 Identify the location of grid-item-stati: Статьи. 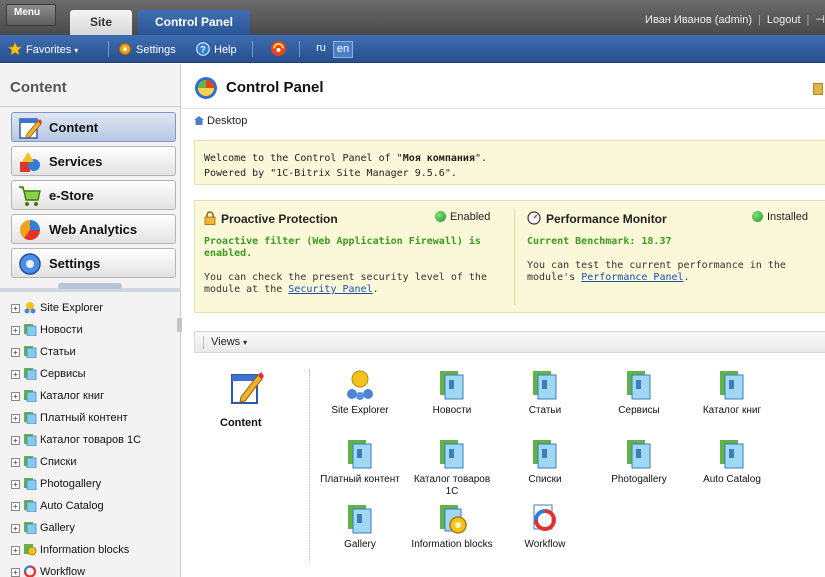
(545, 393).